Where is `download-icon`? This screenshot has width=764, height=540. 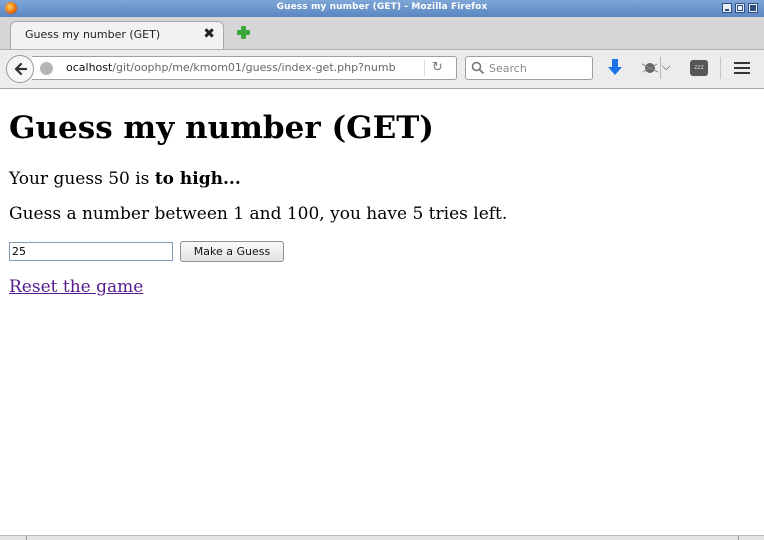 download-icon is located at coordinates (615, 68).